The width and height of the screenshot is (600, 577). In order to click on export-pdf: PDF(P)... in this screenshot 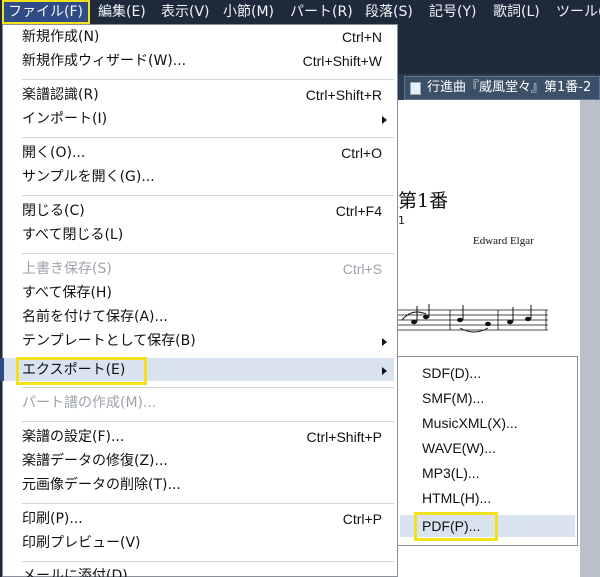, I will do `click(451, 526)`.